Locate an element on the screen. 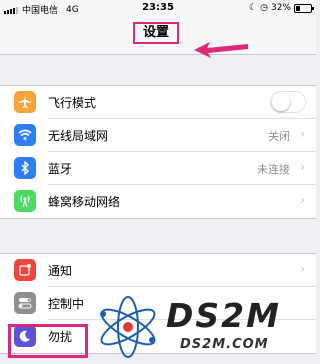 Image resolution: width=320 pixels, height=364 pixels. airplane-icon is located at coordinates (25, 102).